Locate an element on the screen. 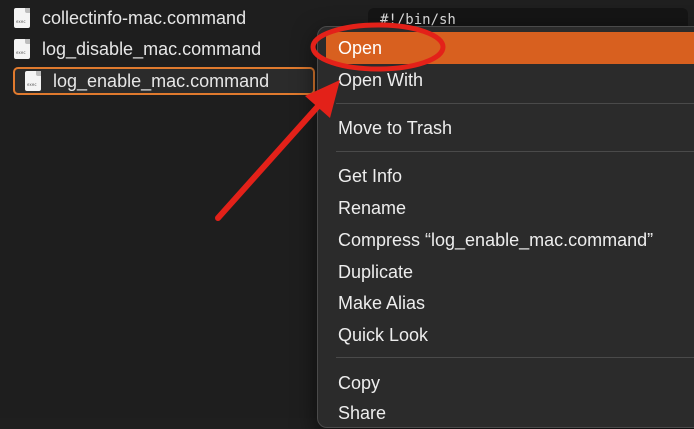 Image resolution: width=694 pixels, height=429 pixels. menu-item-quick-look: Quick Look is located at coordinates (510, 335).